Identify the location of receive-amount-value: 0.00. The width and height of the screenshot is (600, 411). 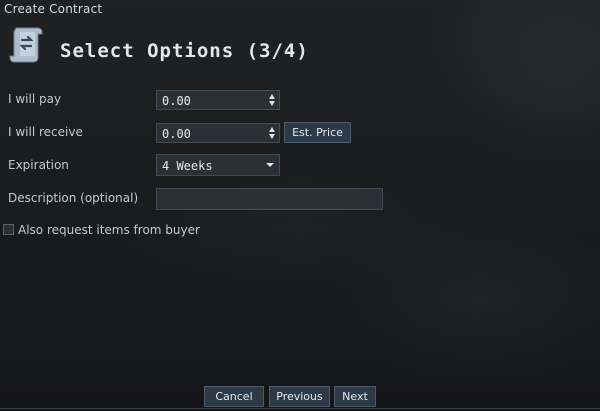
(176, 134).